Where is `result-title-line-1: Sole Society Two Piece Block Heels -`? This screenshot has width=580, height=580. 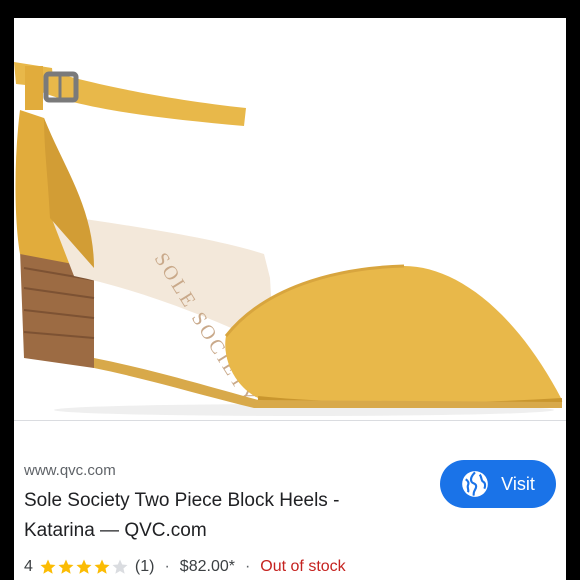
result-title-line-1: Sole Society Two Piece Block Heels - is located at coordinates (182, 500).